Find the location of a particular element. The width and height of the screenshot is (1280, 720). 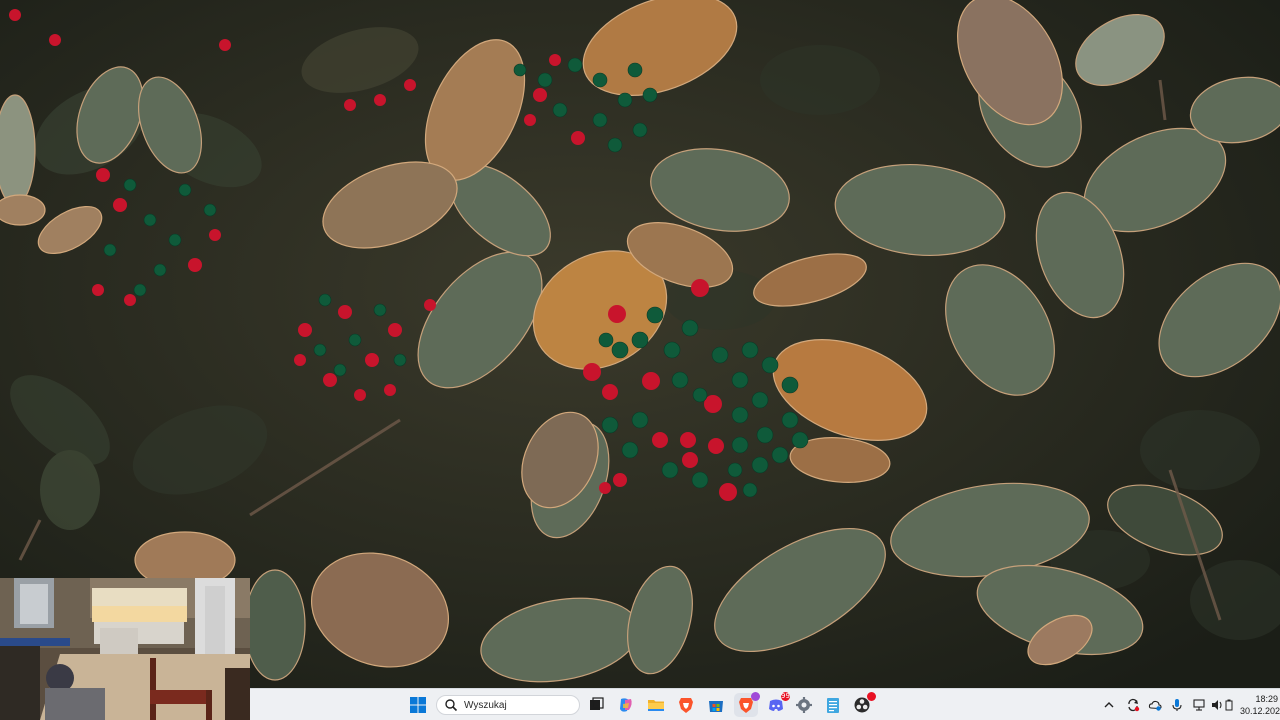

microphone-icon is located at coordinates (1177, 705).